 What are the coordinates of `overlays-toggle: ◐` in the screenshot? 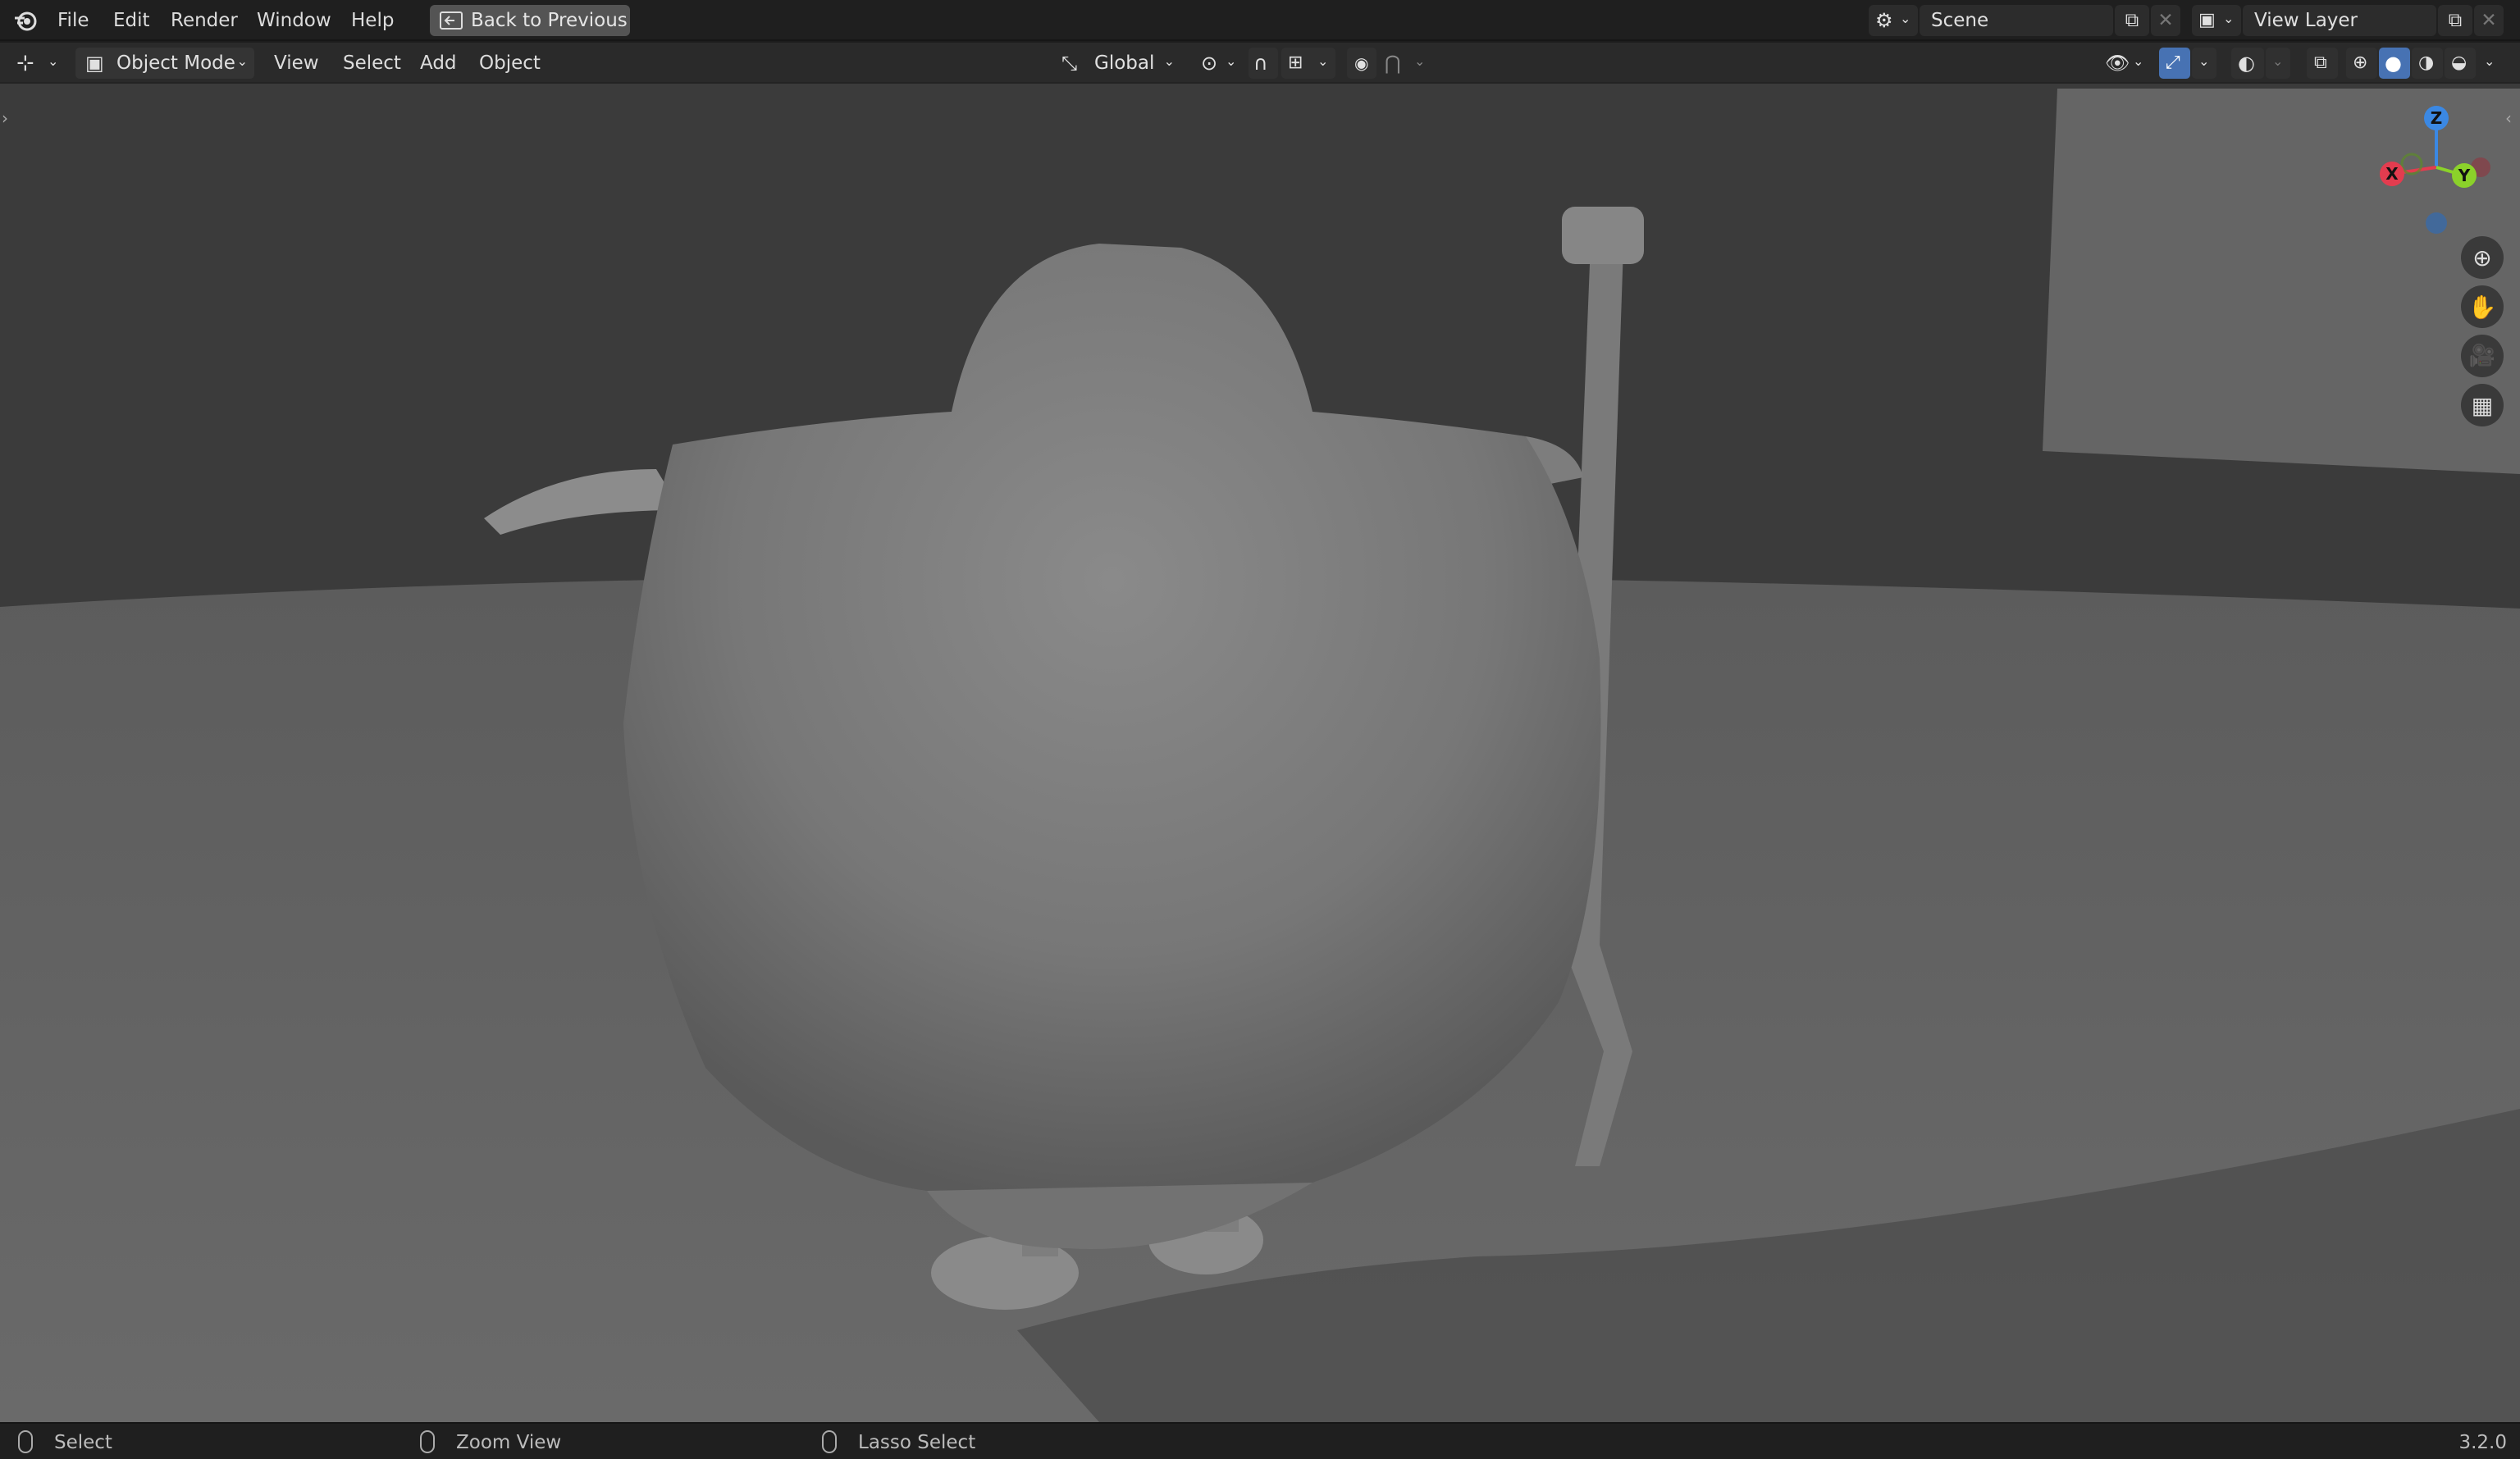 It's located at (2247, 63).